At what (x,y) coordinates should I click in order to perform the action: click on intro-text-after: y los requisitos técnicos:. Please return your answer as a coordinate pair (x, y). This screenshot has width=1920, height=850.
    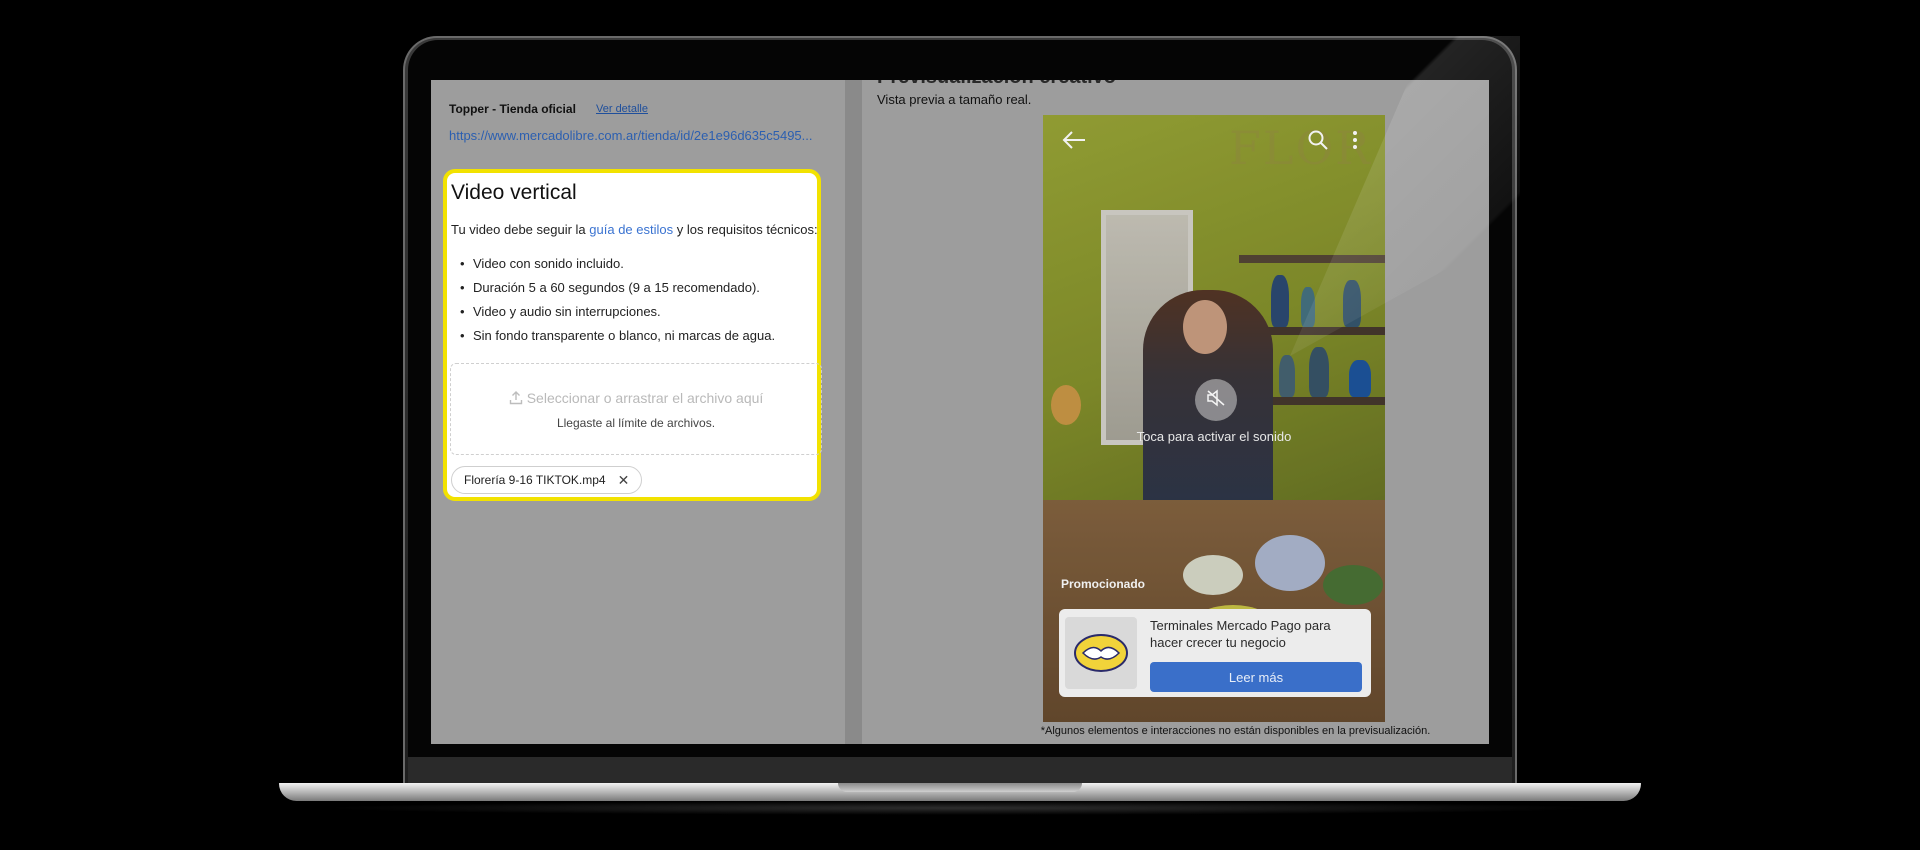
    Looking at the image, I should click on (745, 229).